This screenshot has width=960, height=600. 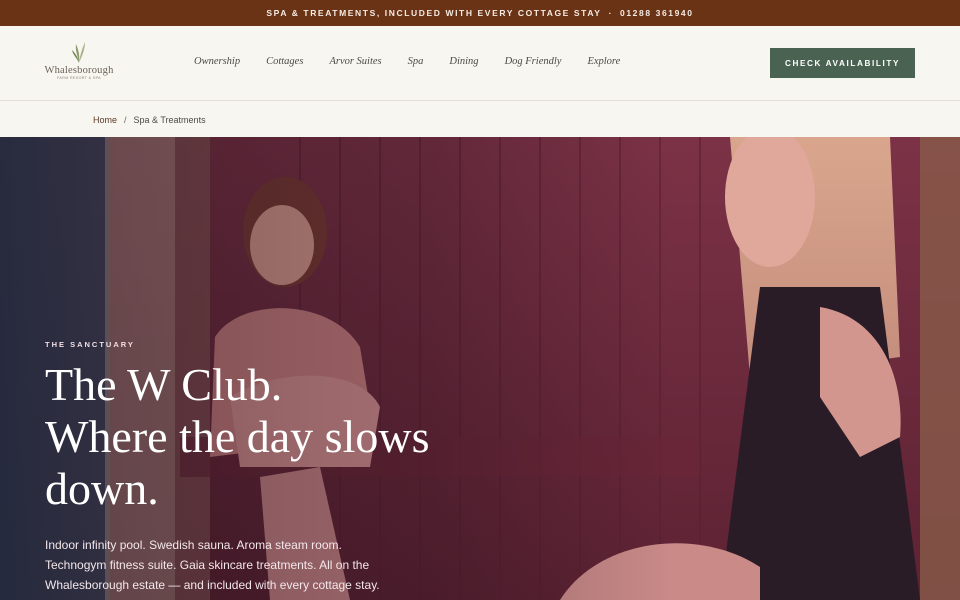 What do you see at coordinates (284, 61) in the screenshot?
I see `nav-cottages: Cottages` at bounding box center [284, 61].